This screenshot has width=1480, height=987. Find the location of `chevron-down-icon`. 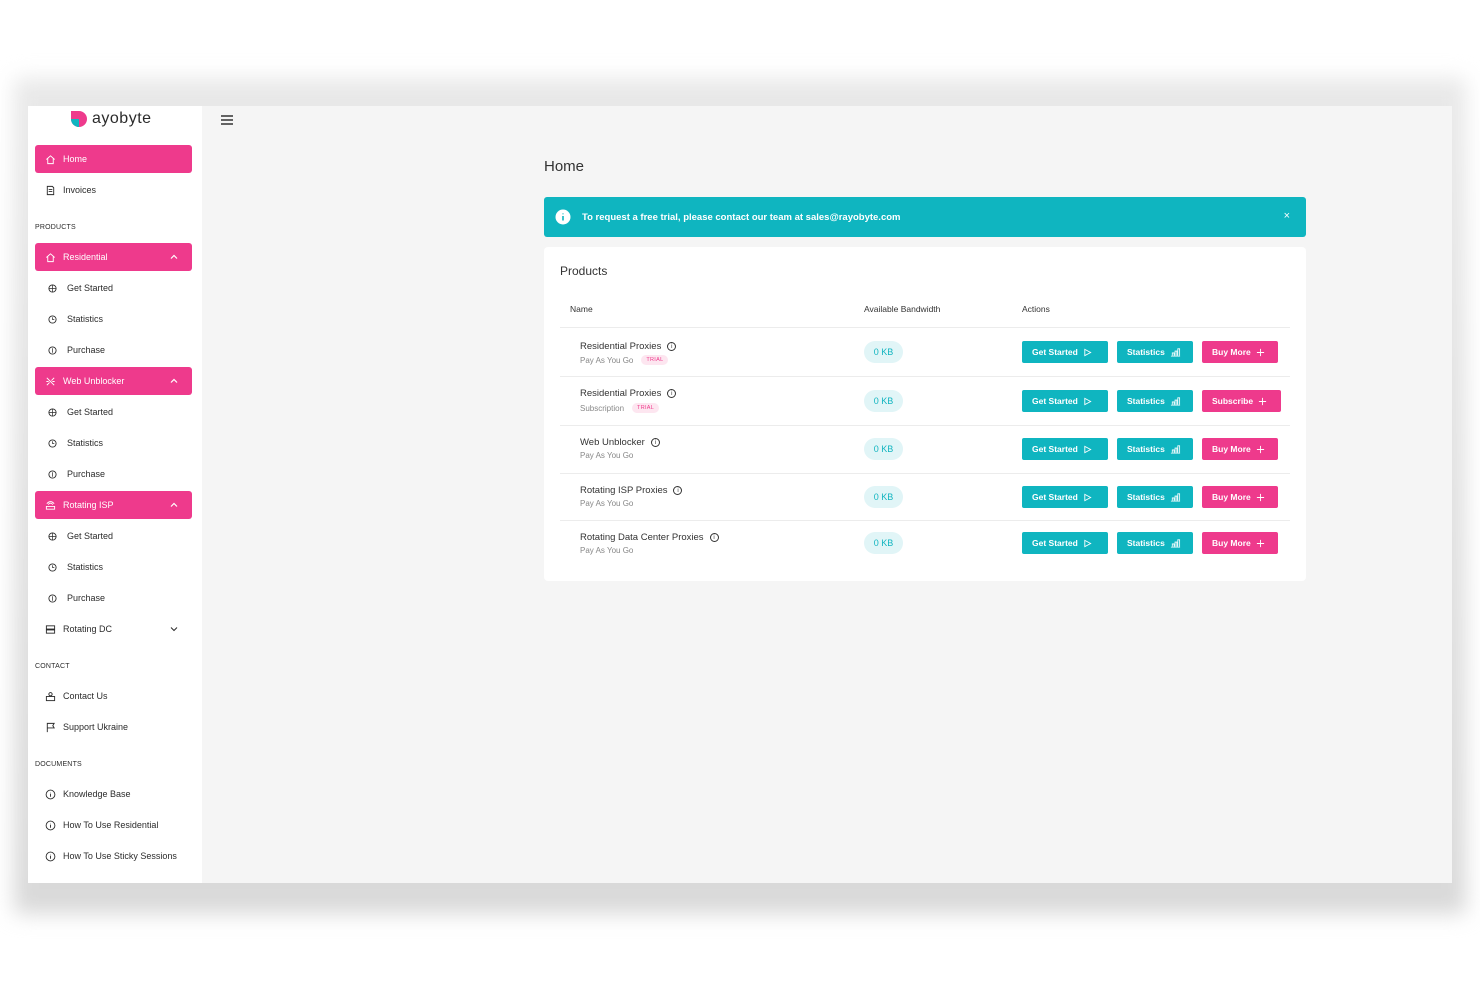

chevron-down-icon is located at coordinates (174, 629).